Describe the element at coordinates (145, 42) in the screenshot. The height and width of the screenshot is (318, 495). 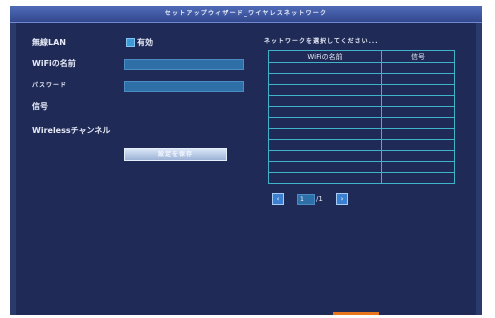
I see `enable-label: 有効` at that location.